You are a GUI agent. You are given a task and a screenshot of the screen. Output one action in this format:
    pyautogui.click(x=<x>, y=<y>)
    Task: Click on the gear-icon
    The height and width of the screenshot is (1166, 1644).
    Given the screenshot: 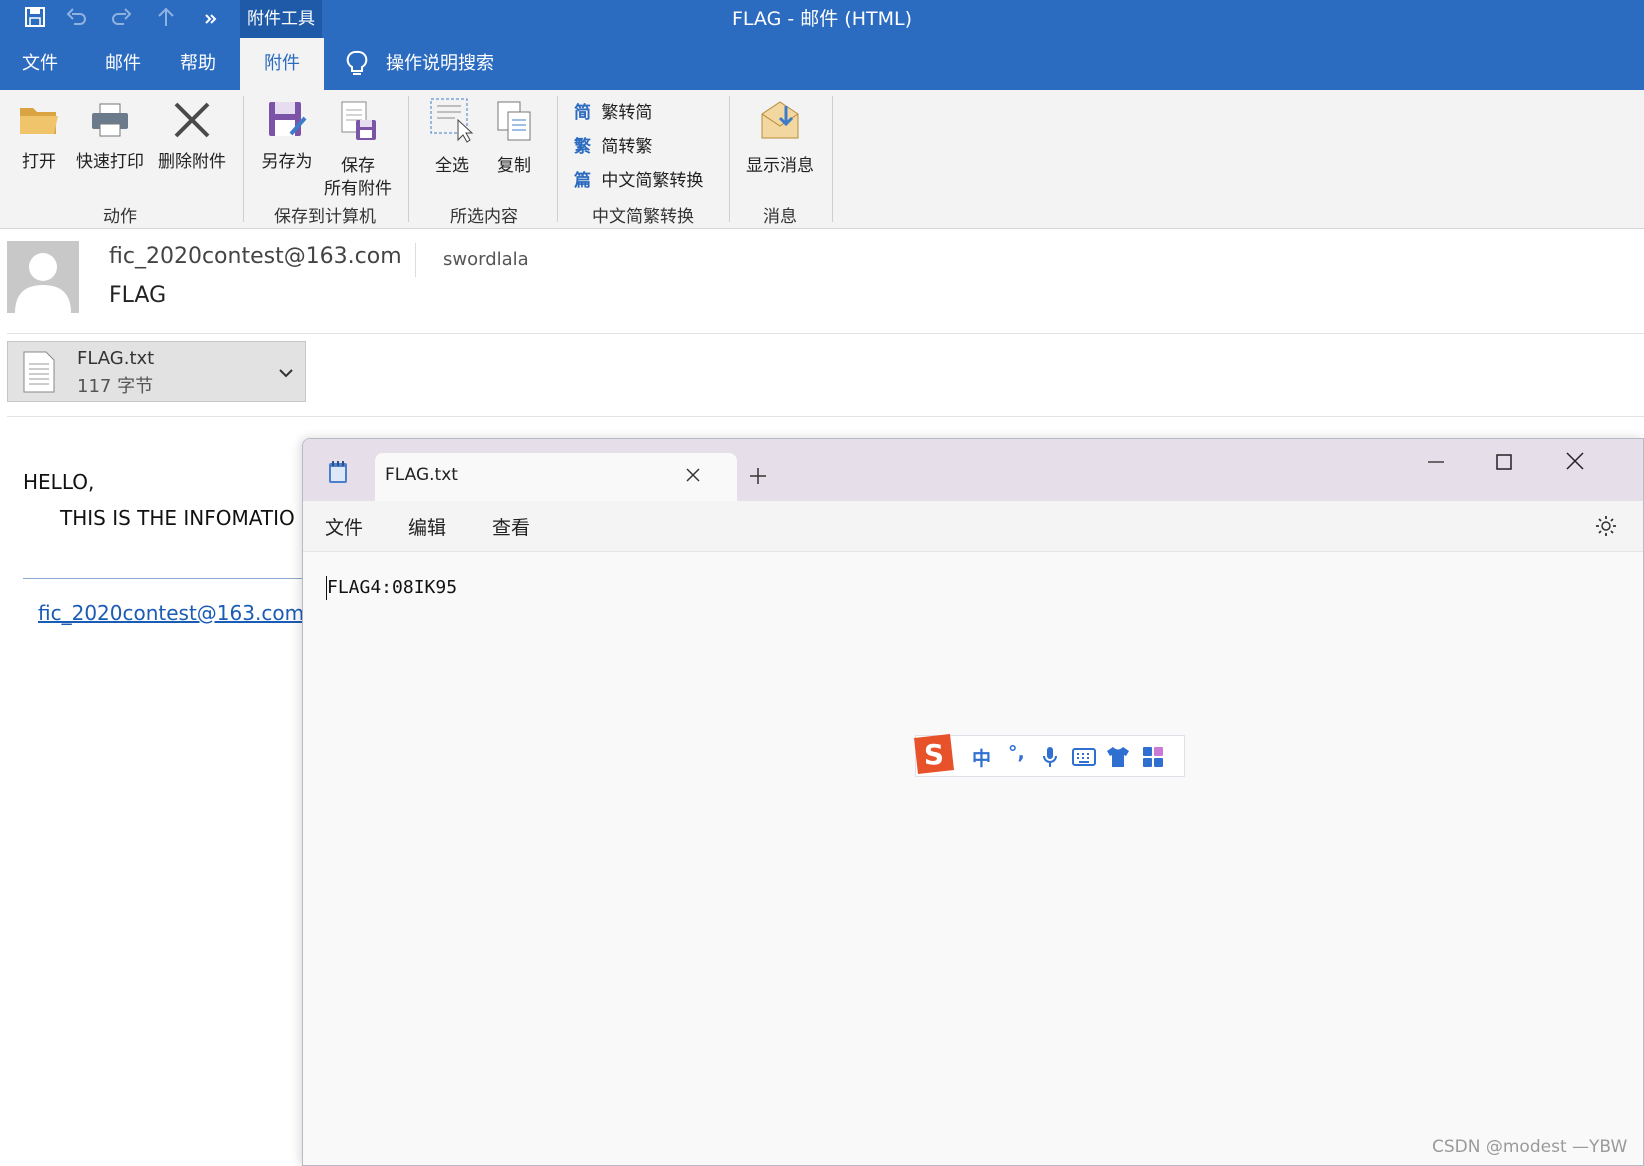 What is the action you would take?
    pyautogui.click(x=1606, y=528)
    